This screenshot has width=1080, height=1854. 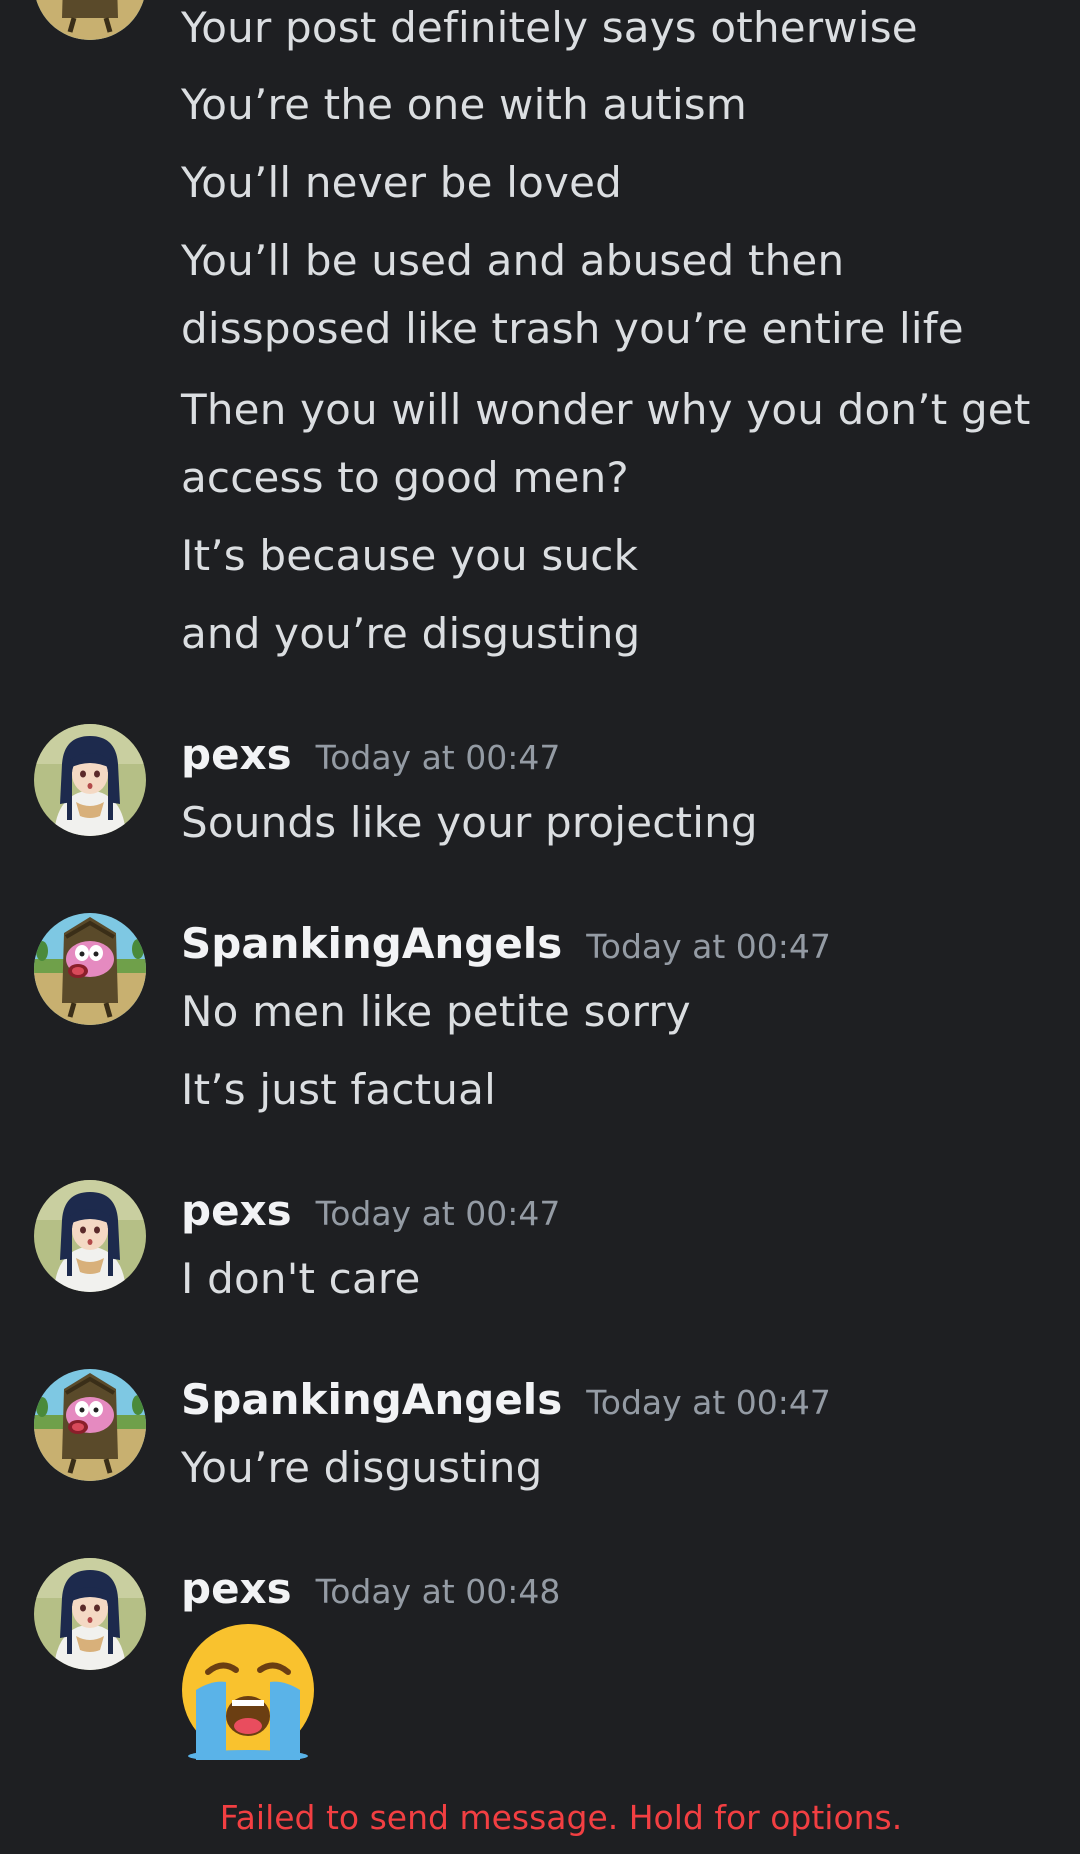 What do you see at coordinates (301, 1278) in the screenshot?
I see `message-line: I don't care` at bounding box center [301, 1278].